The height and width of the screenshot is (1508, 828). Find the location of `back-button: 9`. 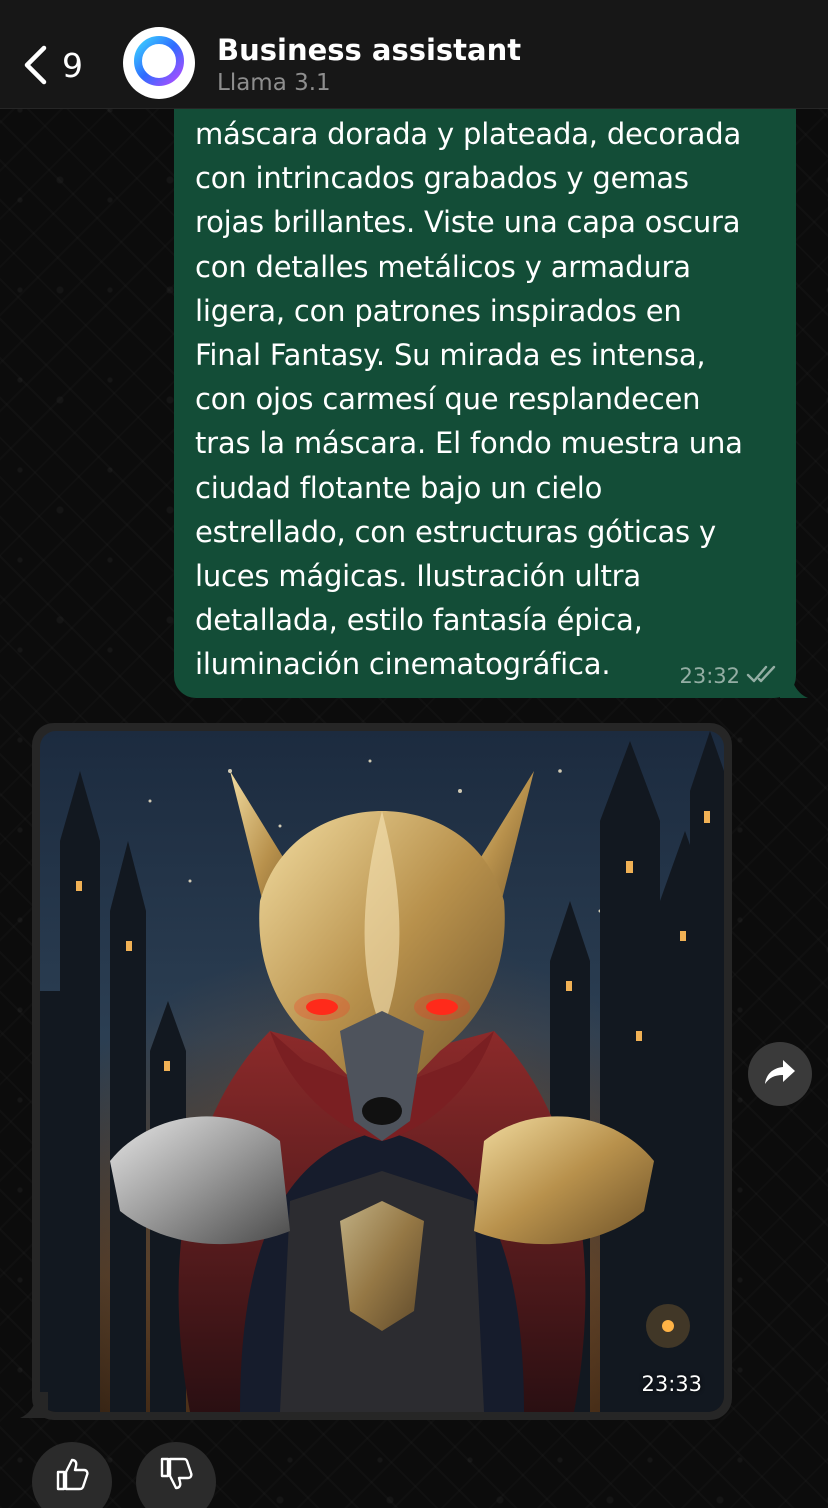

back-button: 9 is located at coordinates (62, 65).